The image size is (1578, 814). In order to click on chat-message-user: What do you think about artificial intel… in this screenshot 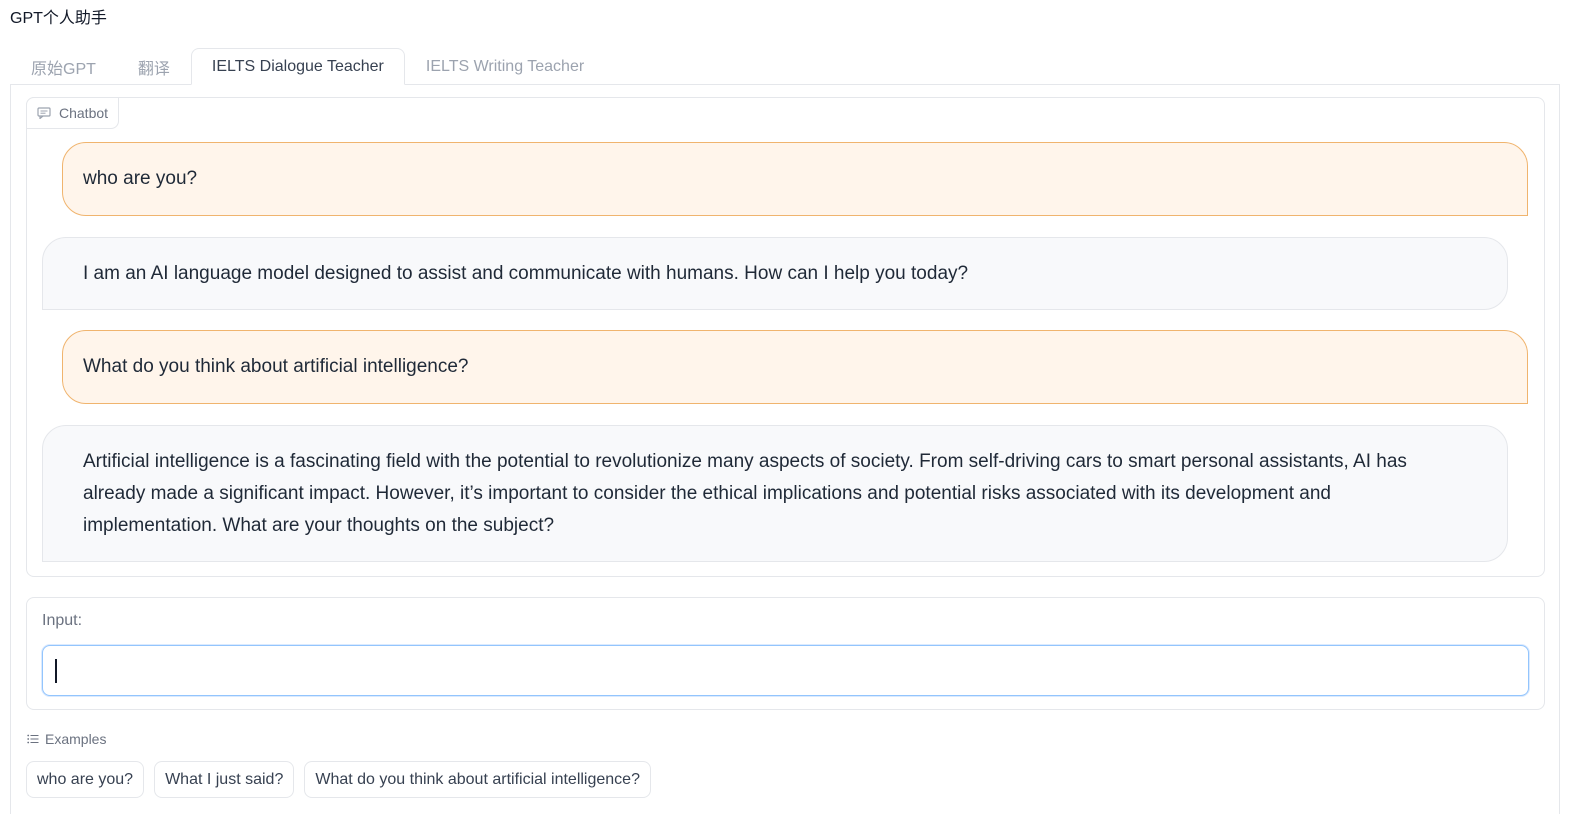, I will do `click(795, 367)`.